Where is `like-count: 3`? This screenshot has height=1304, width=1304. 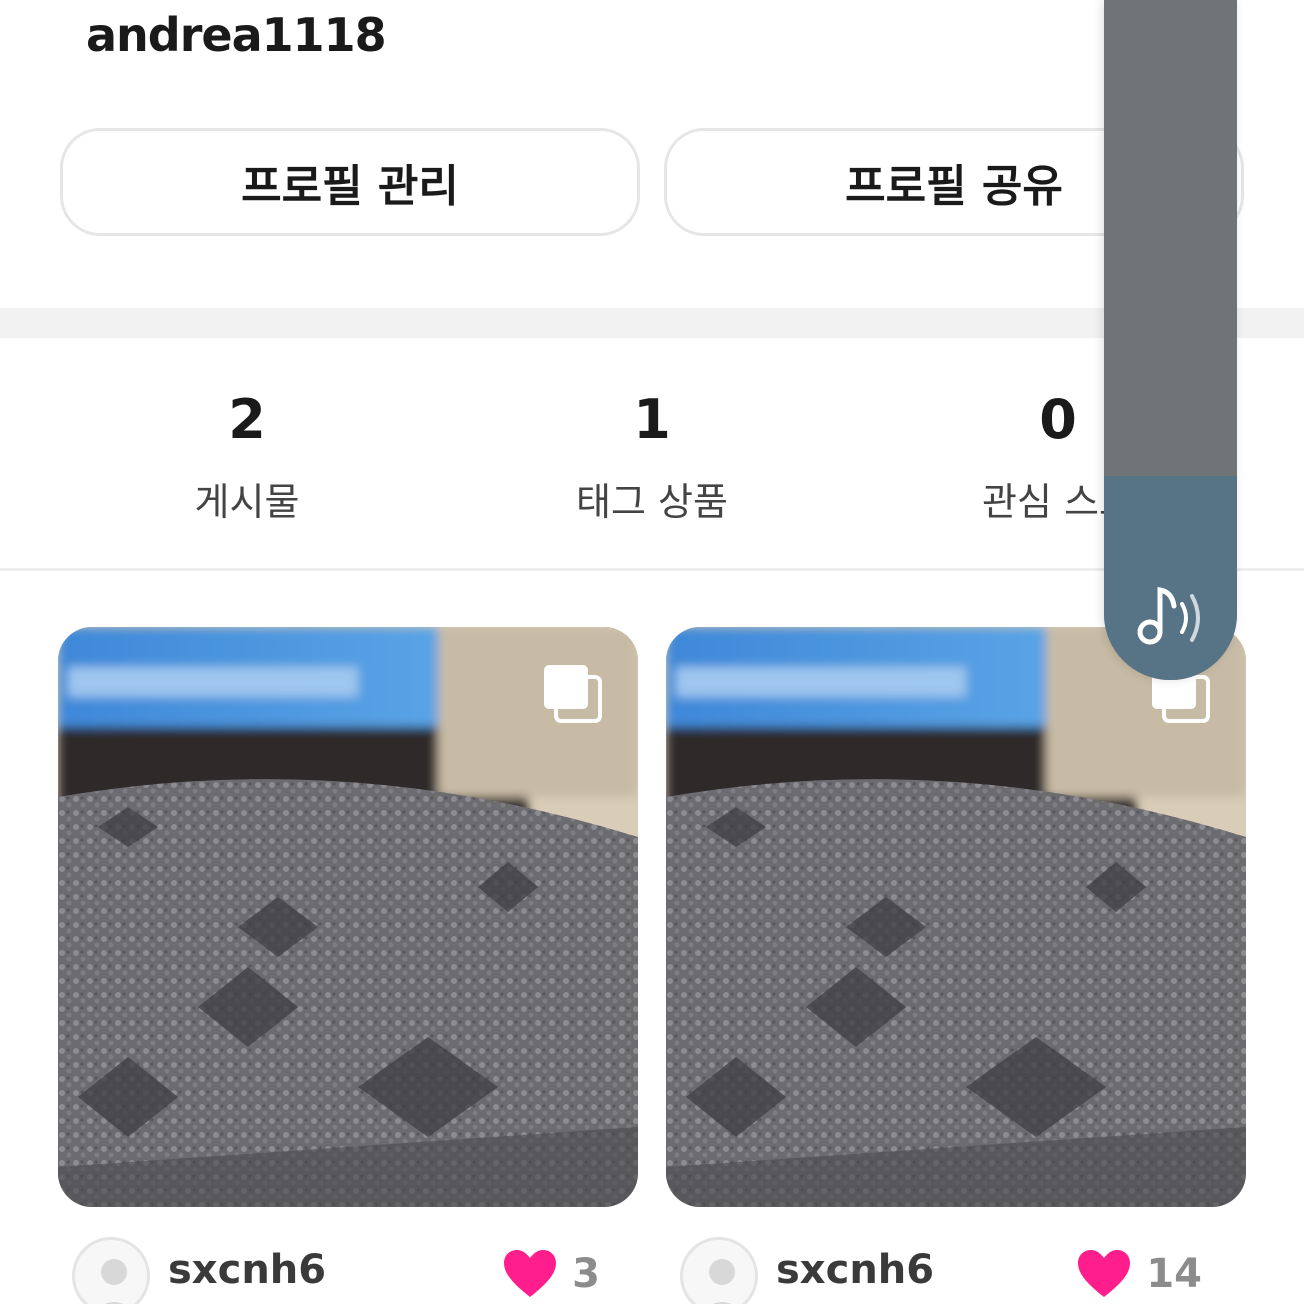
like-count: 3 is located at coordinates (586, 1274).